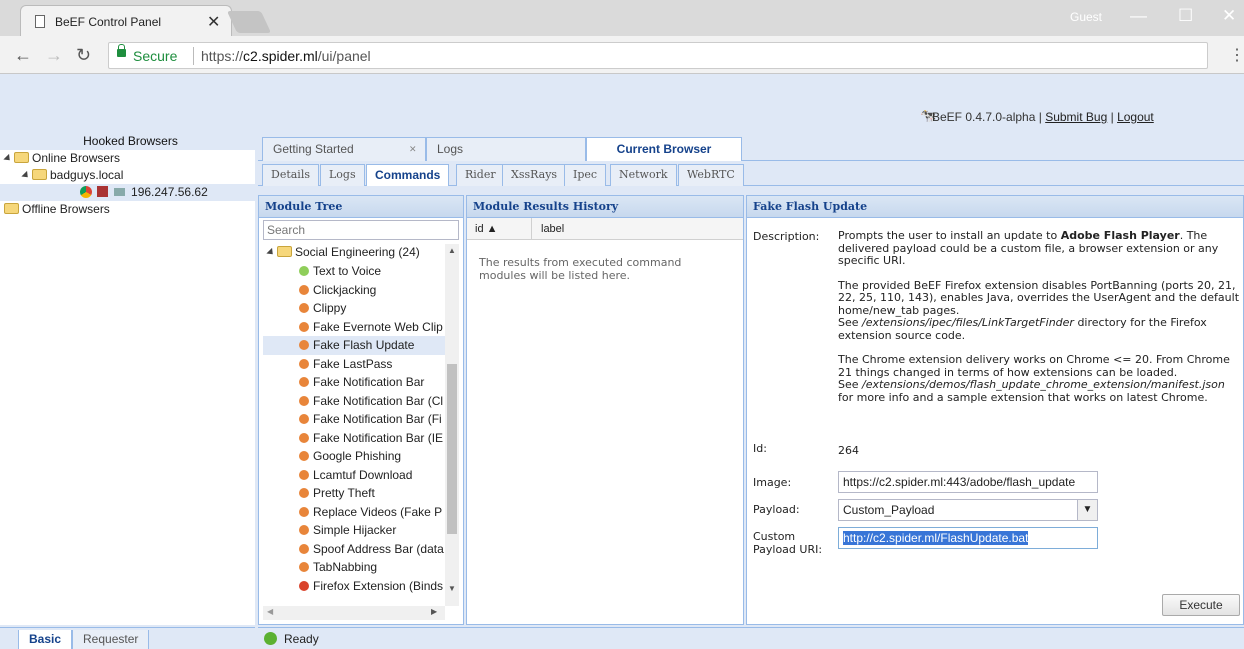 This screenshot has width=1244, height=649. I want to click on module-item: Replace Videos (Fake P, so click(354, 512).